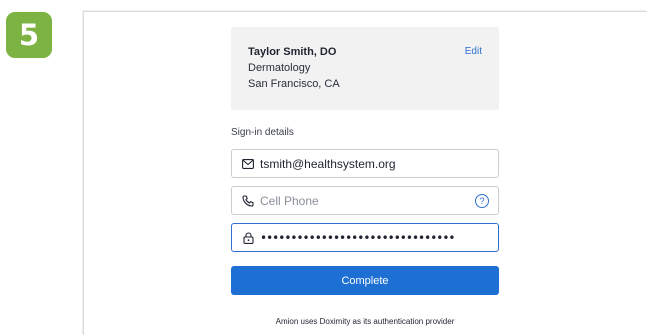  Describe the element at coordinates (482, 201) in the screenshot. I see `help-icon: ?` at that location.